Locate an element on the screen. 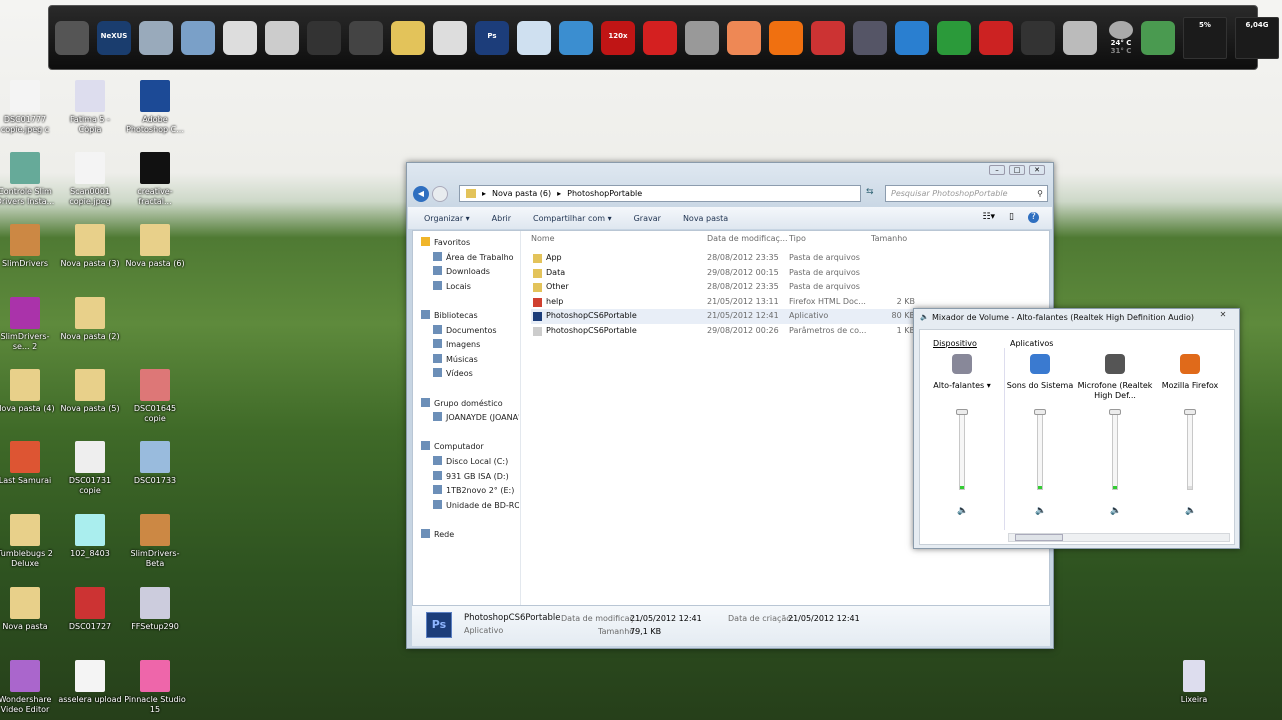  desktop-icon: Wondershare Video Editor is located at coordinates (28, 687).